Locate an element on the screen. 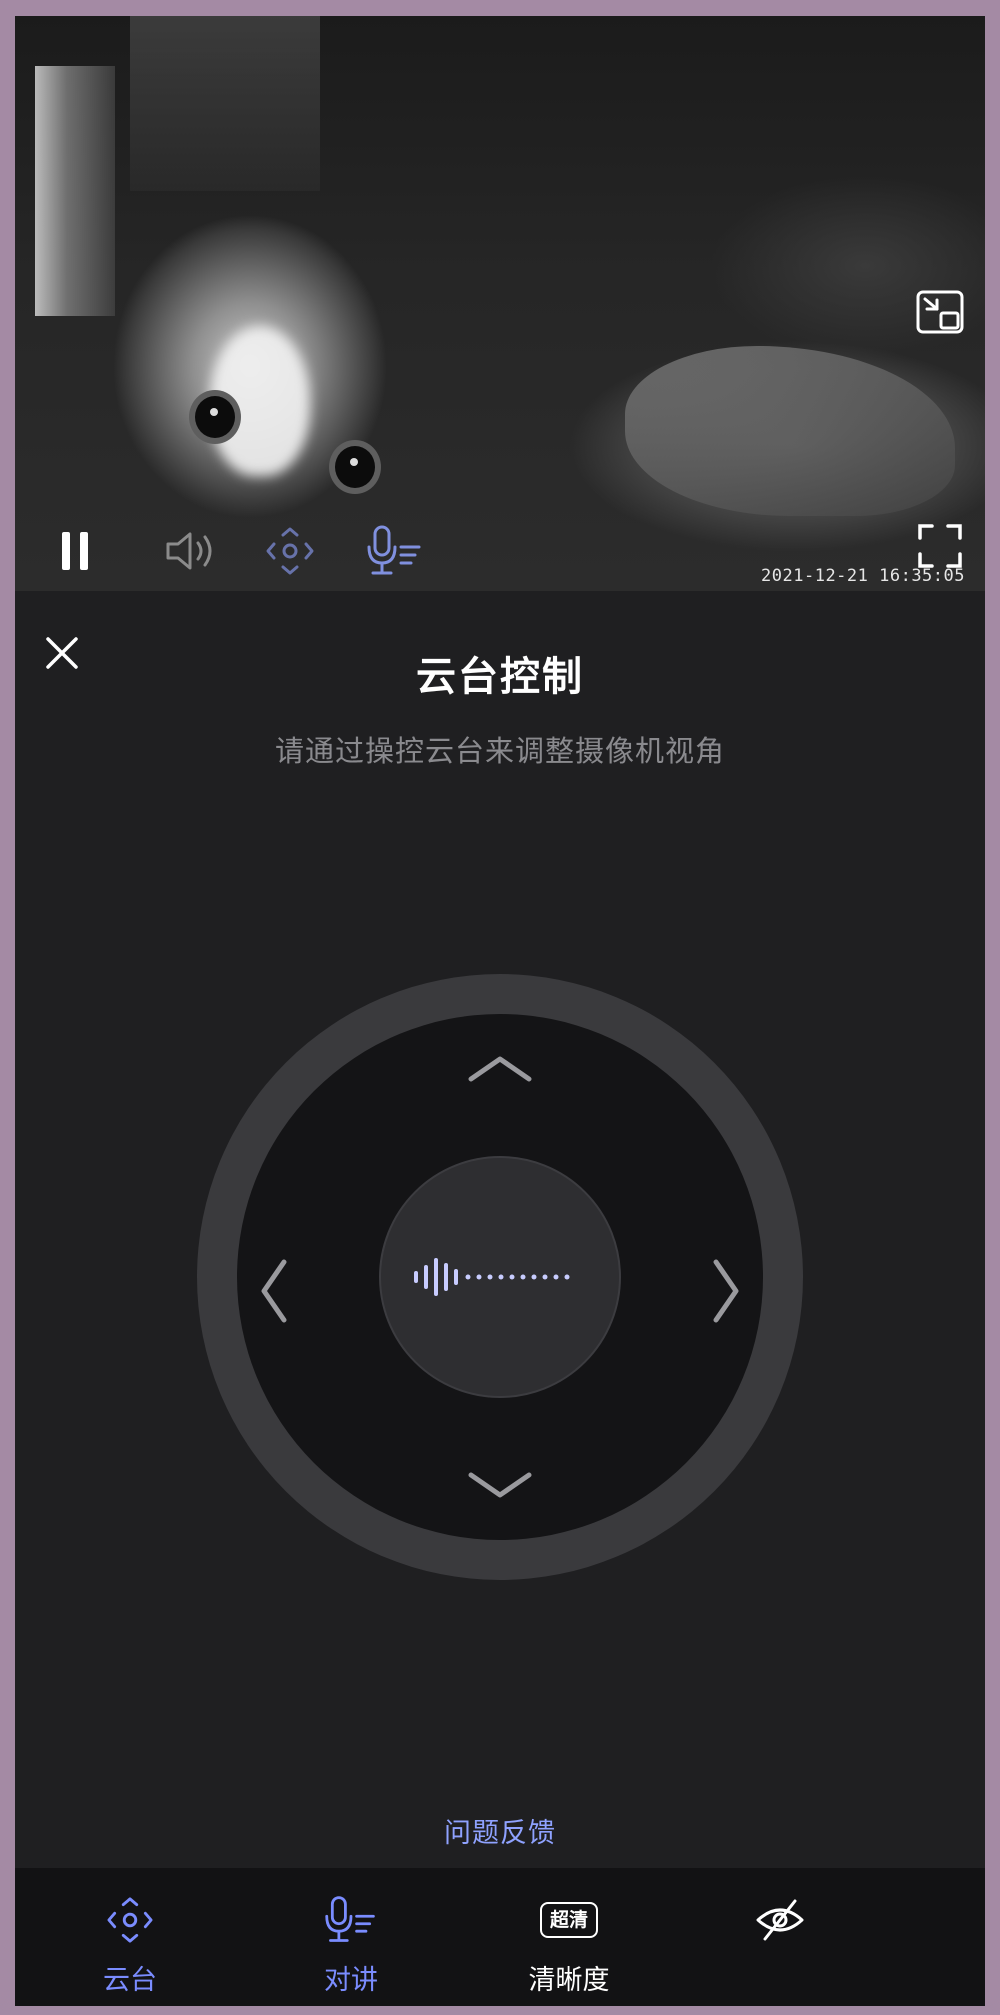 The image size is (1000, 2015). picture-in-picture-icon is located at coordinates (940, 312).